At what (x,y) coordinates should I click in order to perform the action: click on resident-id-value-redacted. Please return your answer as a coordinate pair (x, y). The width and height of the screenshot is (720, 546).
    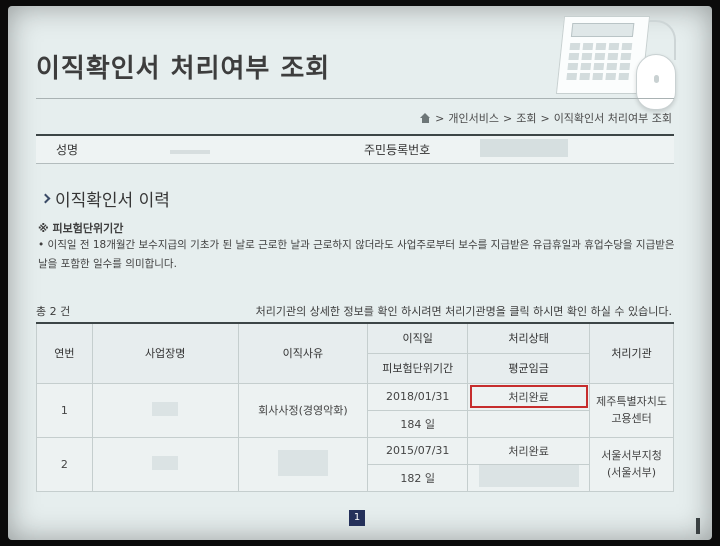
    Looking at the image, I should click on (577, 149).